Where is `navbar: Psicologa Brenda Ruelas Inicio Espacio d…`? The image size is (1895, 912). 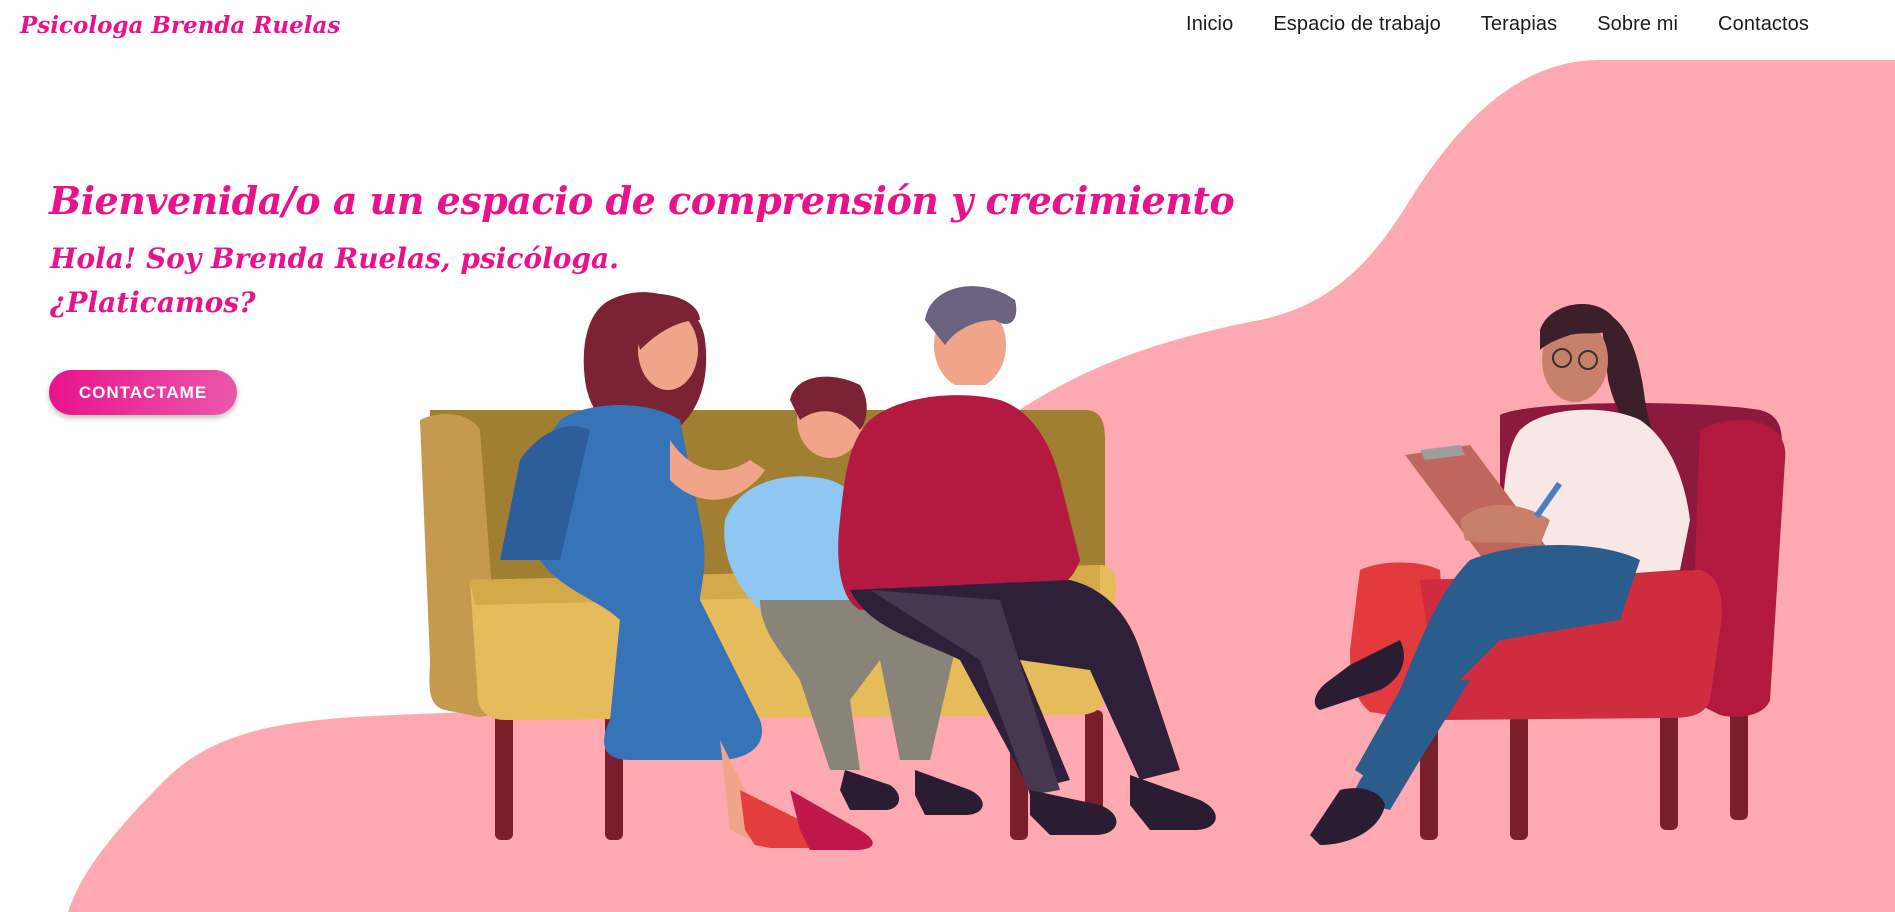
navbar: Psicologa Brenda Ruelas Inicio Espacio d… is located at coordinates (947, 28).